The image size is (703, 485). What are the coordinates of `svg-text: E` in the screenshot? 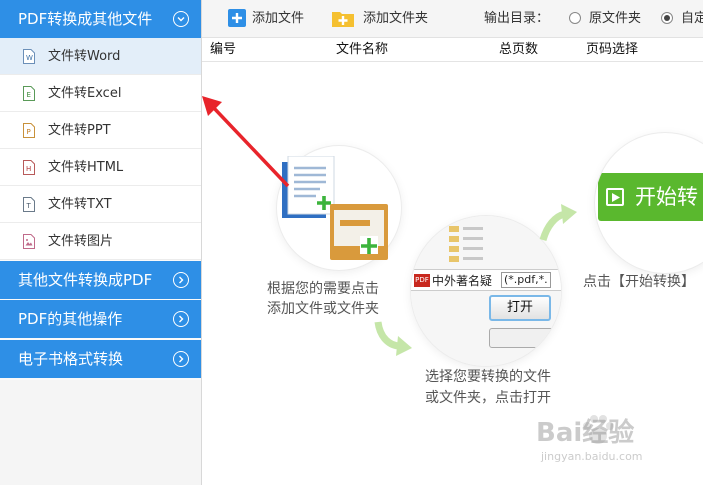 It's located at (29, 95).